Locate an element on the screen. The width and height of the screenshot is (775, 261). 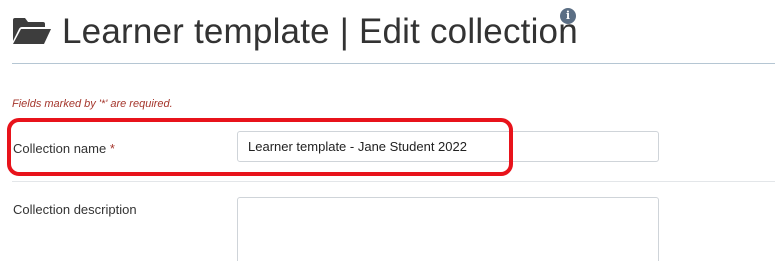
page-title: Learner template | Edit collection is located at coordinates (320, 31).